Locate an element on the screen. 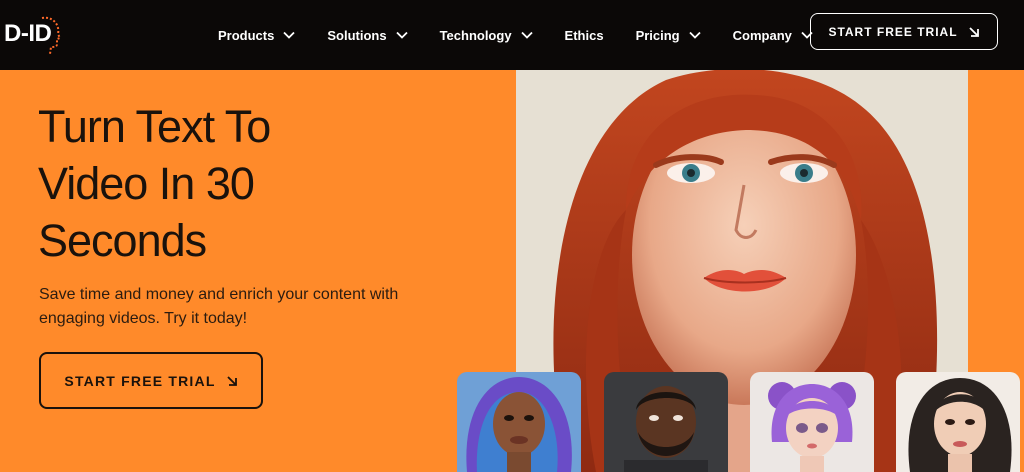  nav-item-label: Company is located at coordinates (762, 35).